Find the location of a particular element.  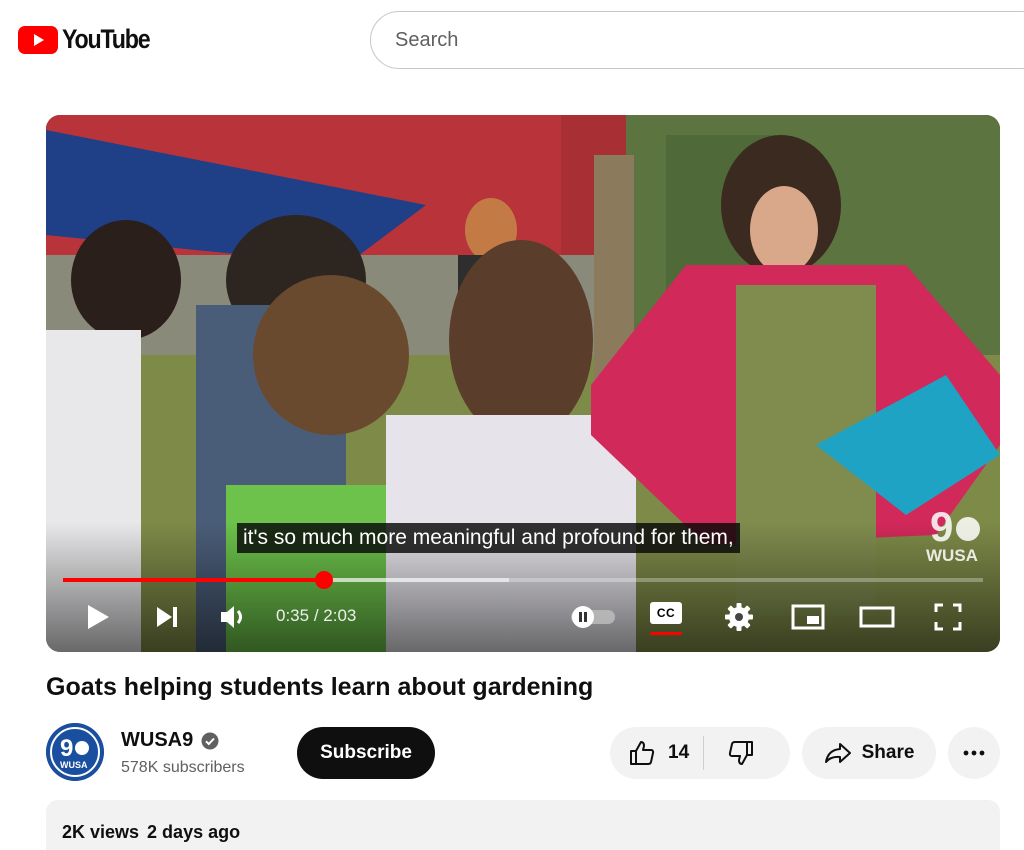

next-button is located at coordinates (167, 617).